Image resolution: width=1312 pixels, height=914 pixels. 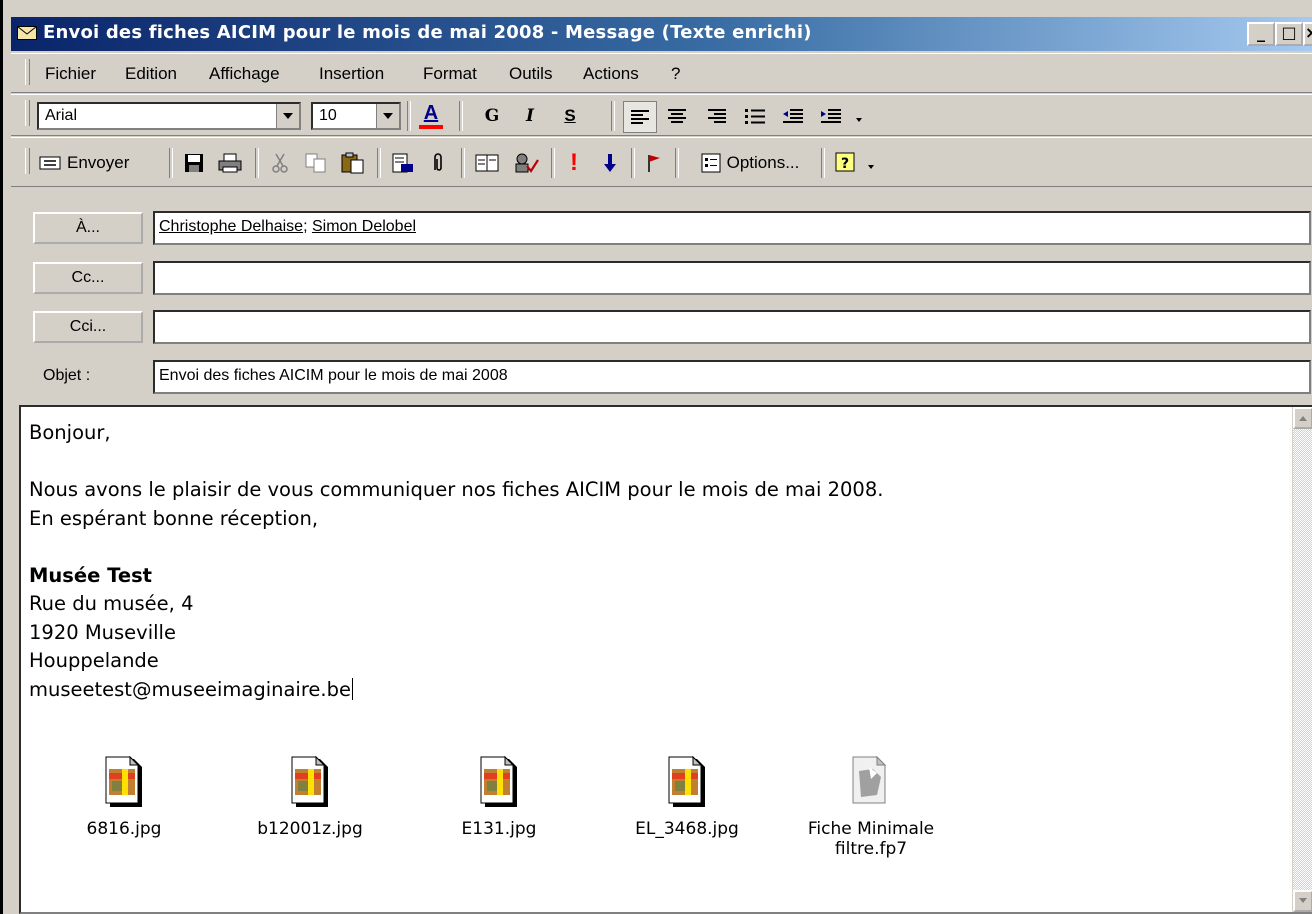 What do you see at coordinates (732, 228) in the screenshot?
I see `to-field: Christophe Delhaise; Simon Delobel` at bounding box center [732, 228].